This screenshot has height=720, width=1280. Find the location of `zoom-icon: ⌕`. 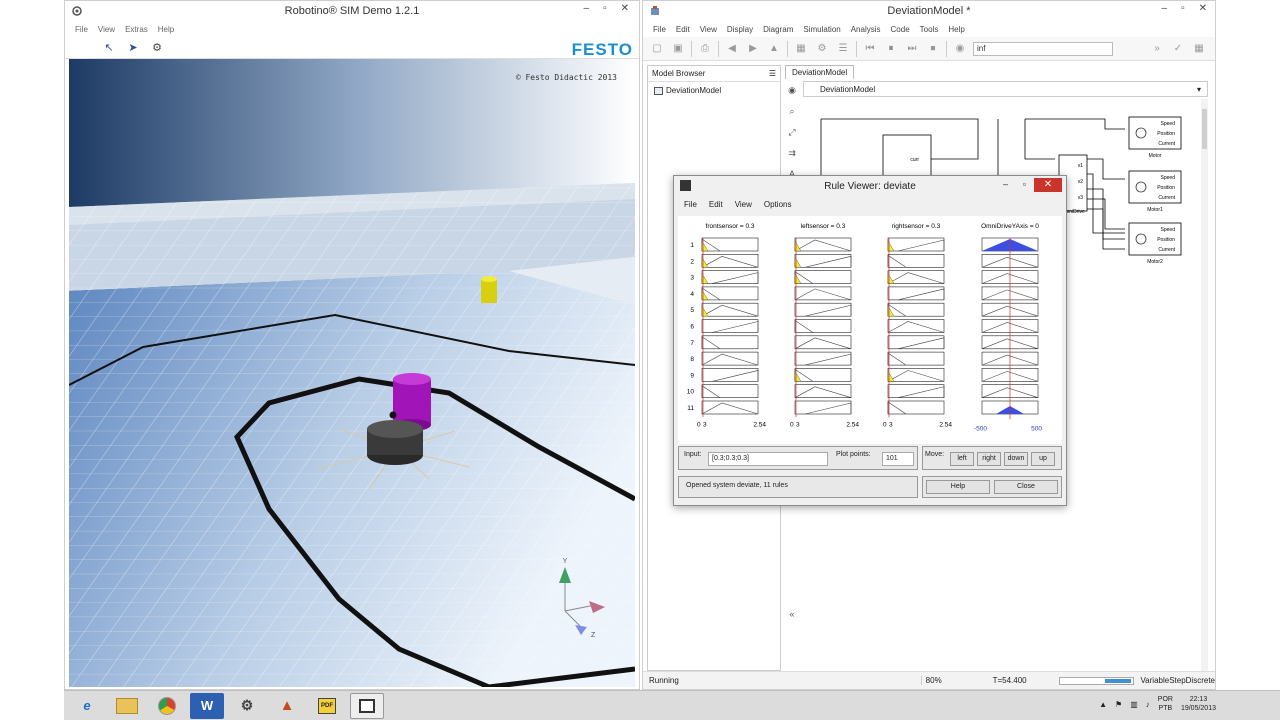

zoom-icon: ⌕ is located at coordinates (791, 111).